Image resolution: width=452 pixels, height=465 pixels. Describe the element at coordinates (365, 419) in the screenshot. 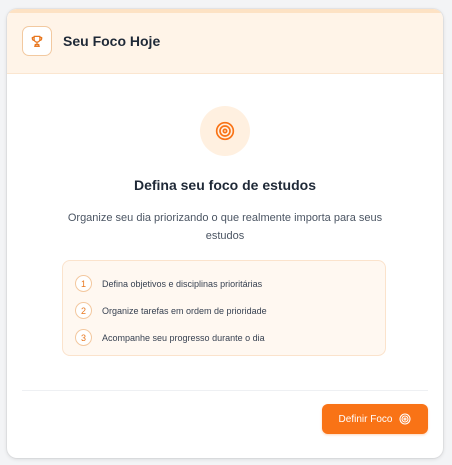

I see `define-focus-label: Definir Foco` at that location.